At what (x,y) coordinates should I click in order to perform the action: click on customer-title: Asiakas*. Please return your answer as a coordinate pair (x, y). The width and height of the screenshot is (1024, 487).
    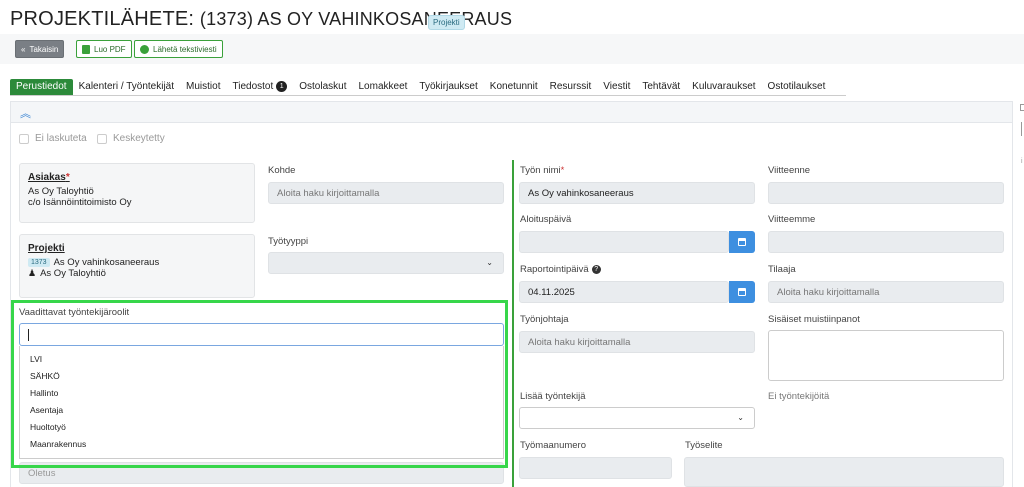
    Looking at the image, I should click on (137, 177).